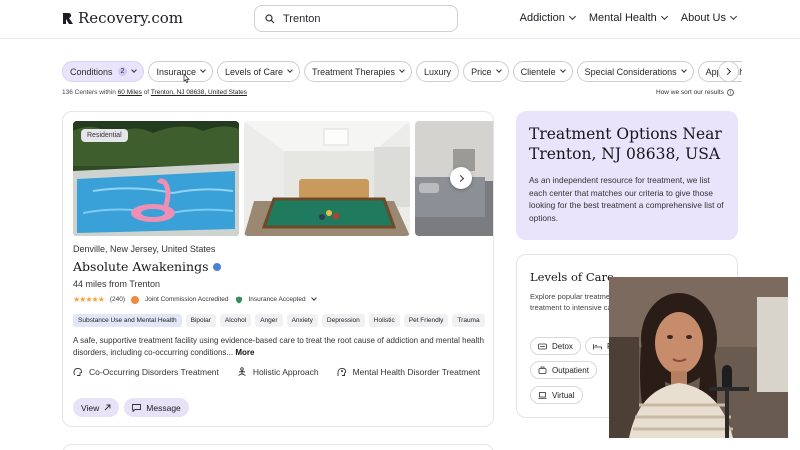 The width and height of the screenshot is (800, 450). Describe the element at coordinates (302, 18) in the screenshot. I see `search-value: Trenton` at that location.